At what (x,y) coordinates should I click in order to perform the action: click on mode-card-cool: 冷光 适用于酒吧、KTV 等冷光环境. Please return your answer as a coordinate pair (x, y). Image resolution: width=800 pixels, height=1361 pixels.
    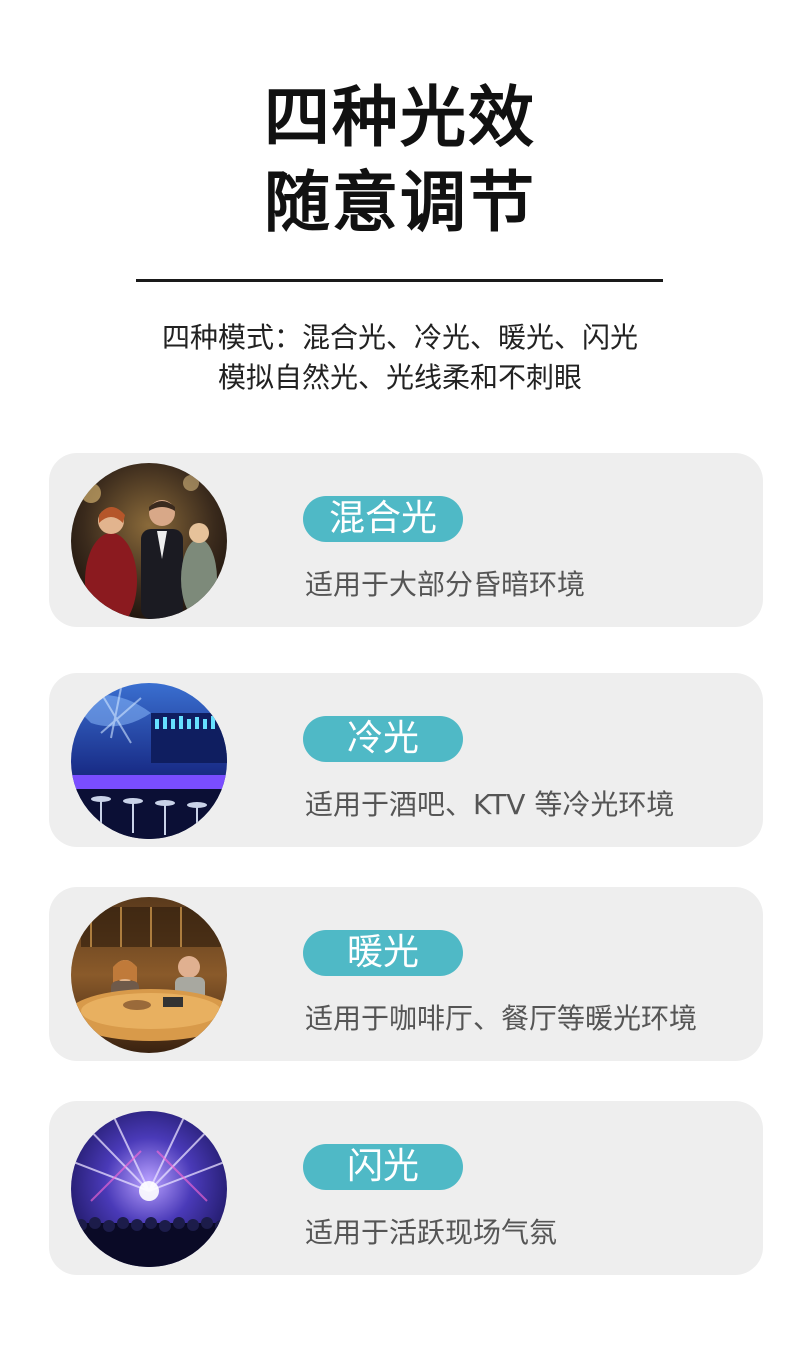
    Looking at the image, I should click on (406, 760).